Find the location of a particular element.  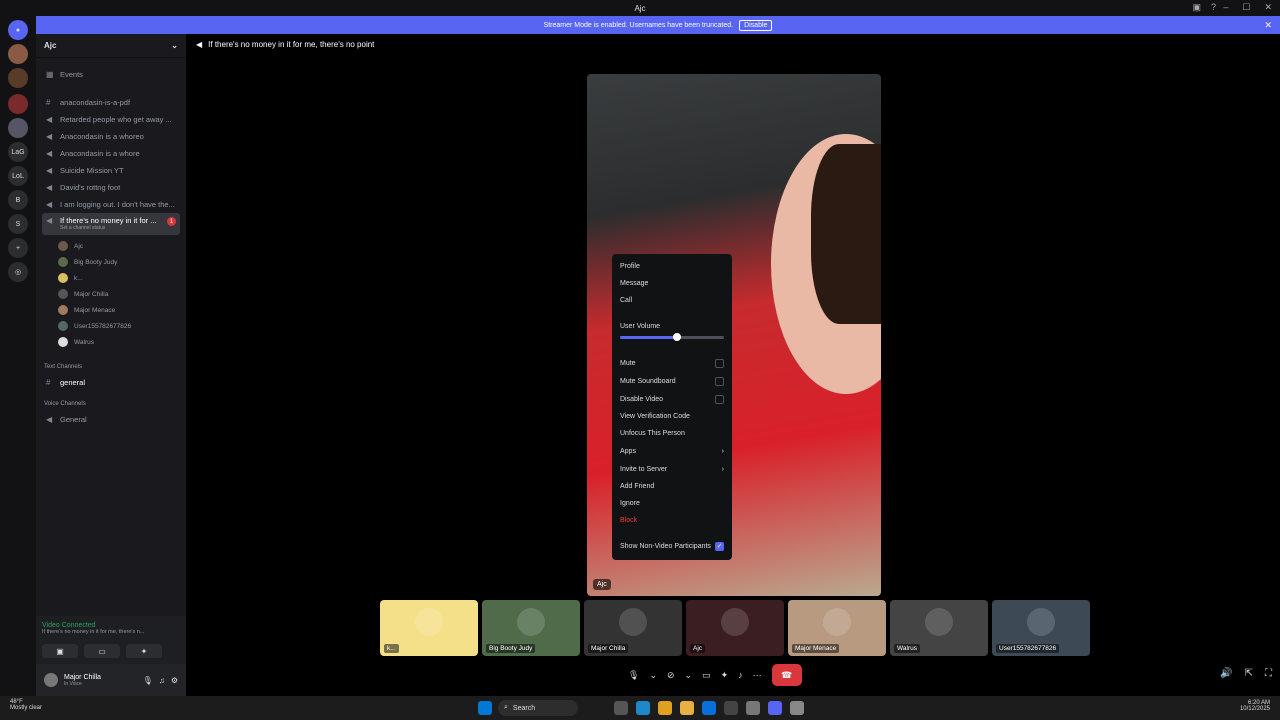

channel-item: ◀ Anacondasin is a whoreo is located at coordinates (111, 136).